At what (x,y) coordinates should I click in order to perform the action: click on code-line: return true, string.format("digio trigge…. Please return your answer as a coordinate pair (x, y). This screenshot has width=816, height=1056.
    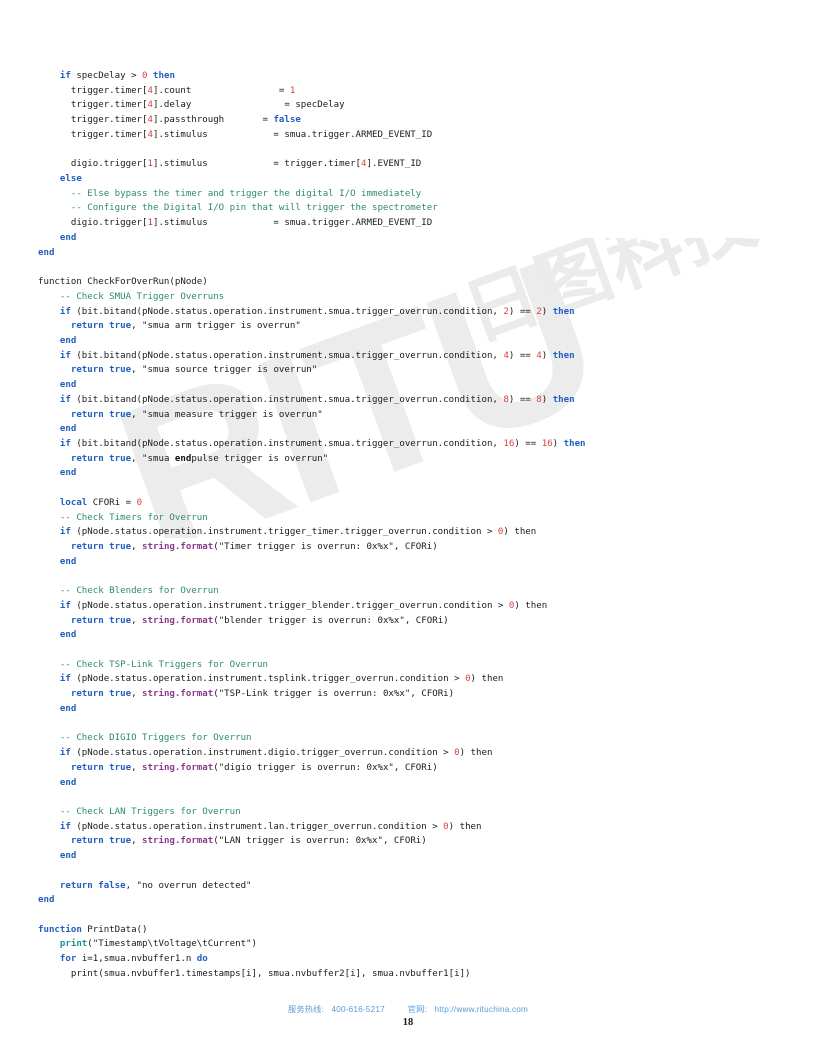
    Looking at the image, I should click on (408, 768).